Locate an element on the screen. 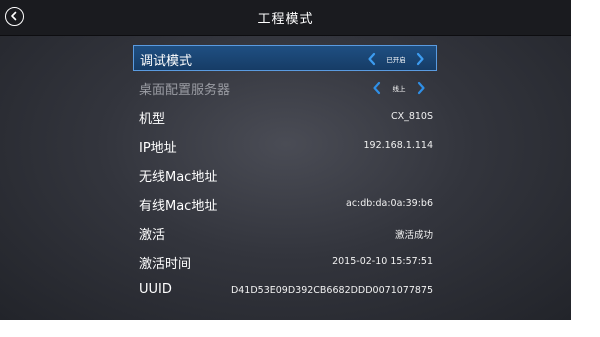 The width and height of the screenshot is (600, 337). activation-row: 激活 激活成功 is located at coordinates (285, 233).